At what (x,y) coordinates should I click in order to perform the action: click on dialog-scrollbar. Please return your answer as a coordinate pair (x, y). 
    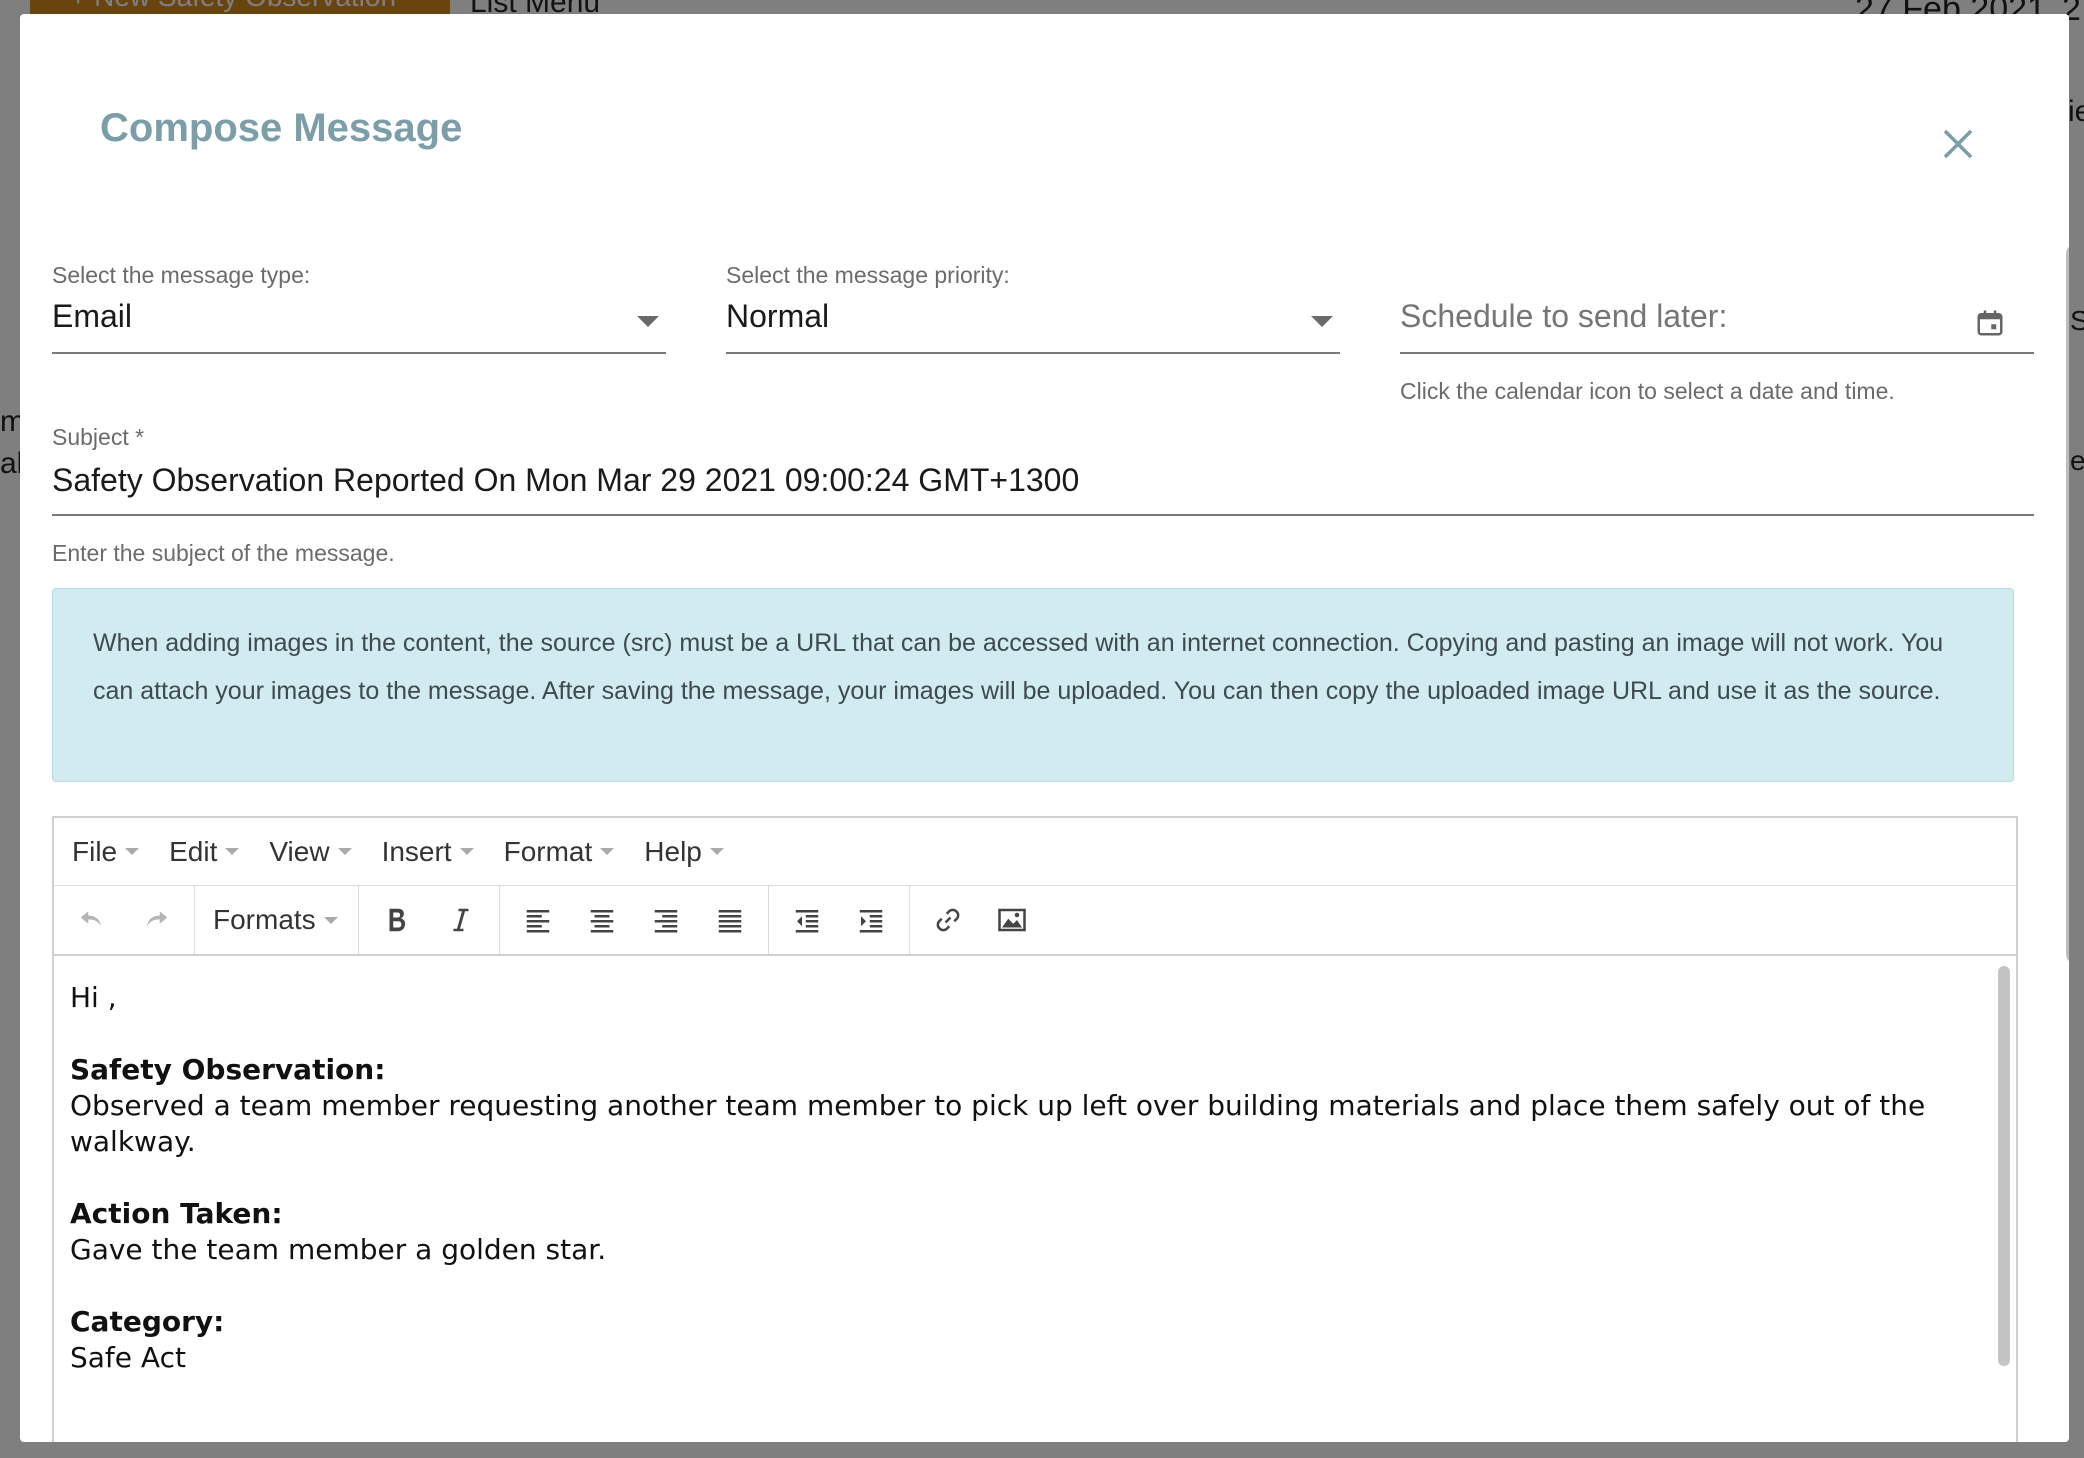
    Looking at the image, I should click on (2067, 604).